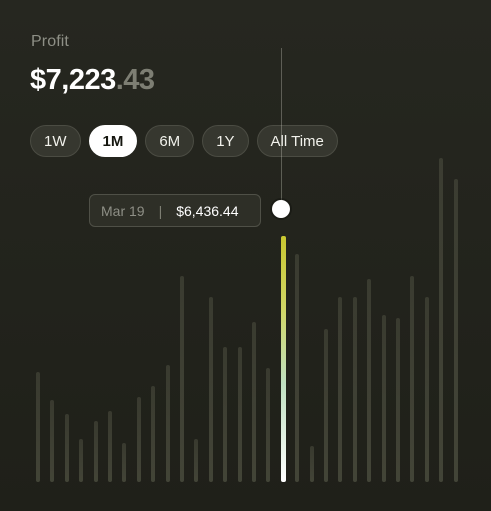 Image resolution: width=491 pixels, height=511 pixels. Describe the element at coordinates (281, 129) in the screenshot. I see `hover-guide-line` at that location.